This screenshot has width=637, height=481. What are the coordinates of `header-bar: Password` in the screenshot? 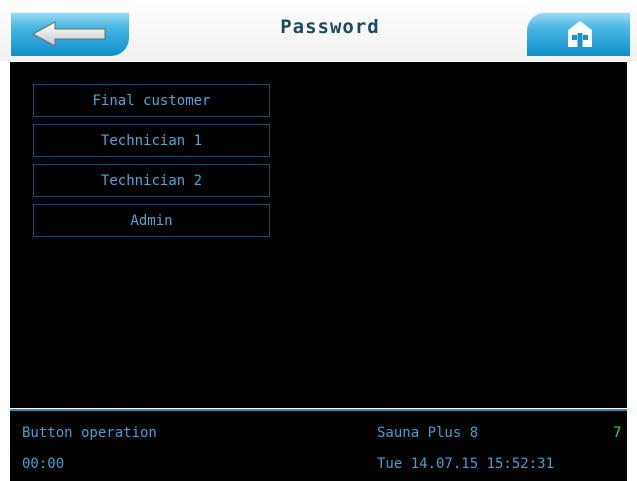 It's located at (318, 30).